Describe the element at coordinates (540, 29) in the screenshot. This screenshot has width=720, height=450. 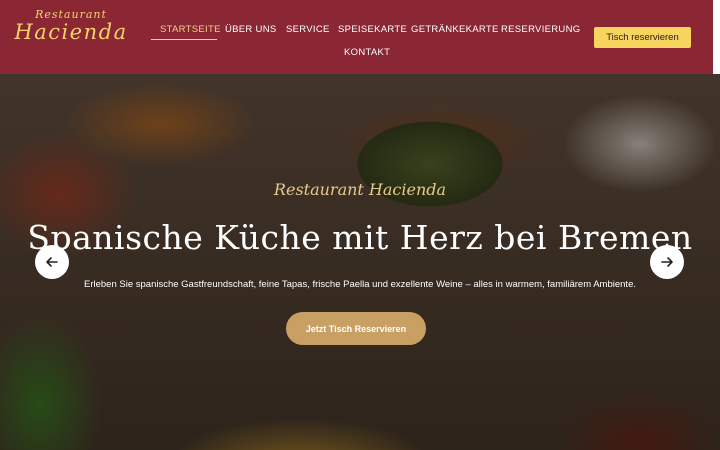
I see `nav-item-reservierung: RESERVIERUNG` at that location.